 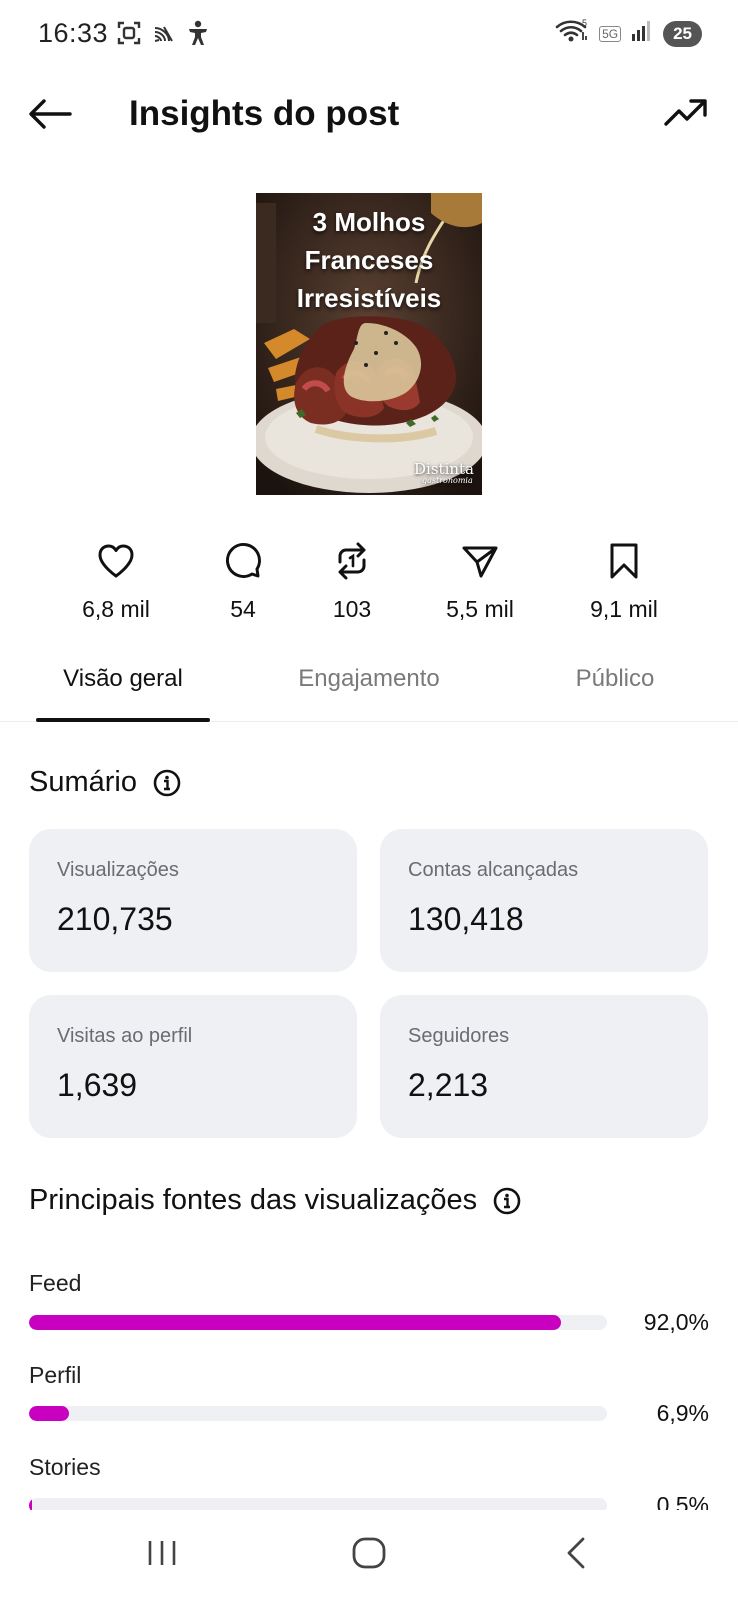 What do you see at coordinates (123, 720) in the screenshot?
I see `active-tab-indicator` at bounding box center [123, 720].